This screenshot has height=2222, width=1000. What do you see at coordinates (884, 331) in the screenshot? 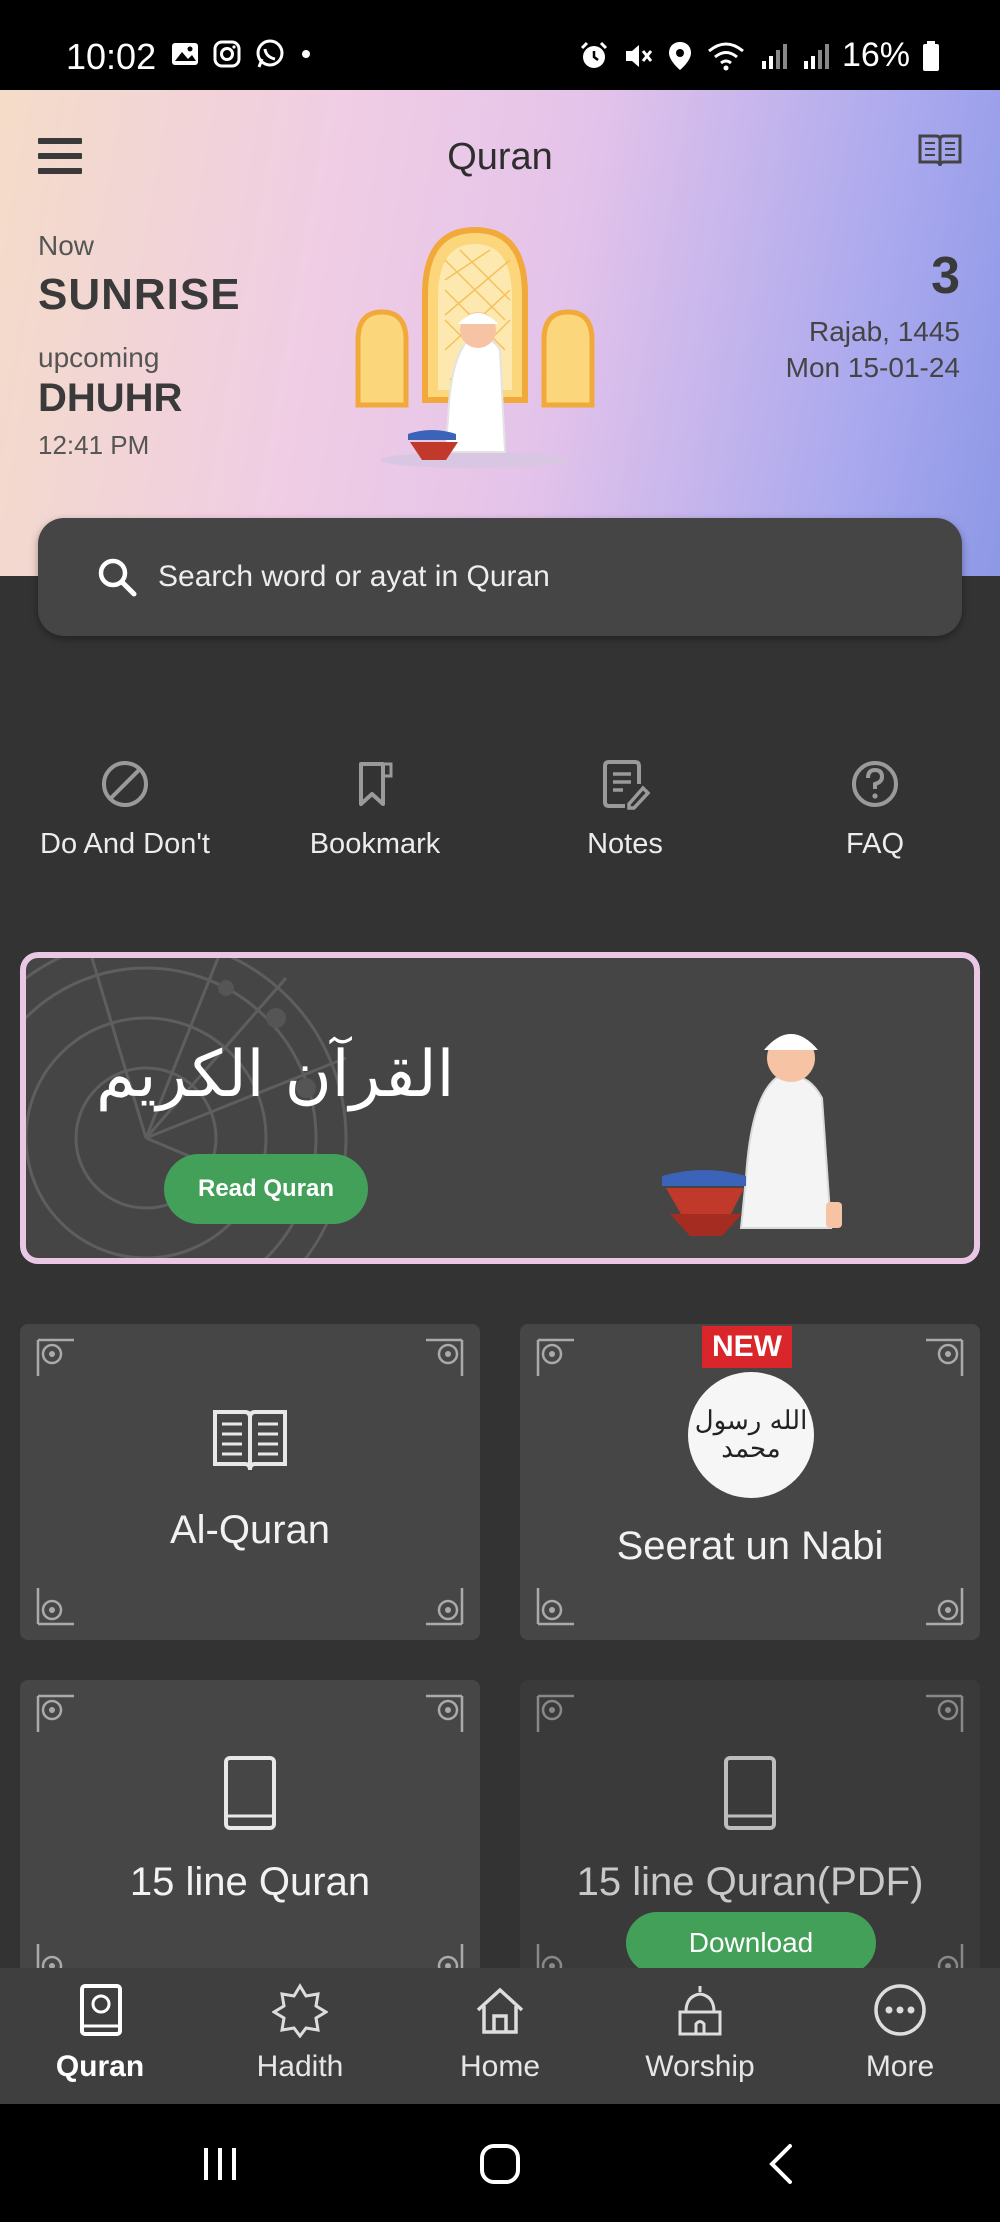
I see `hijri-month-year: Rajab, 1445` at bounding box center [884, 331].